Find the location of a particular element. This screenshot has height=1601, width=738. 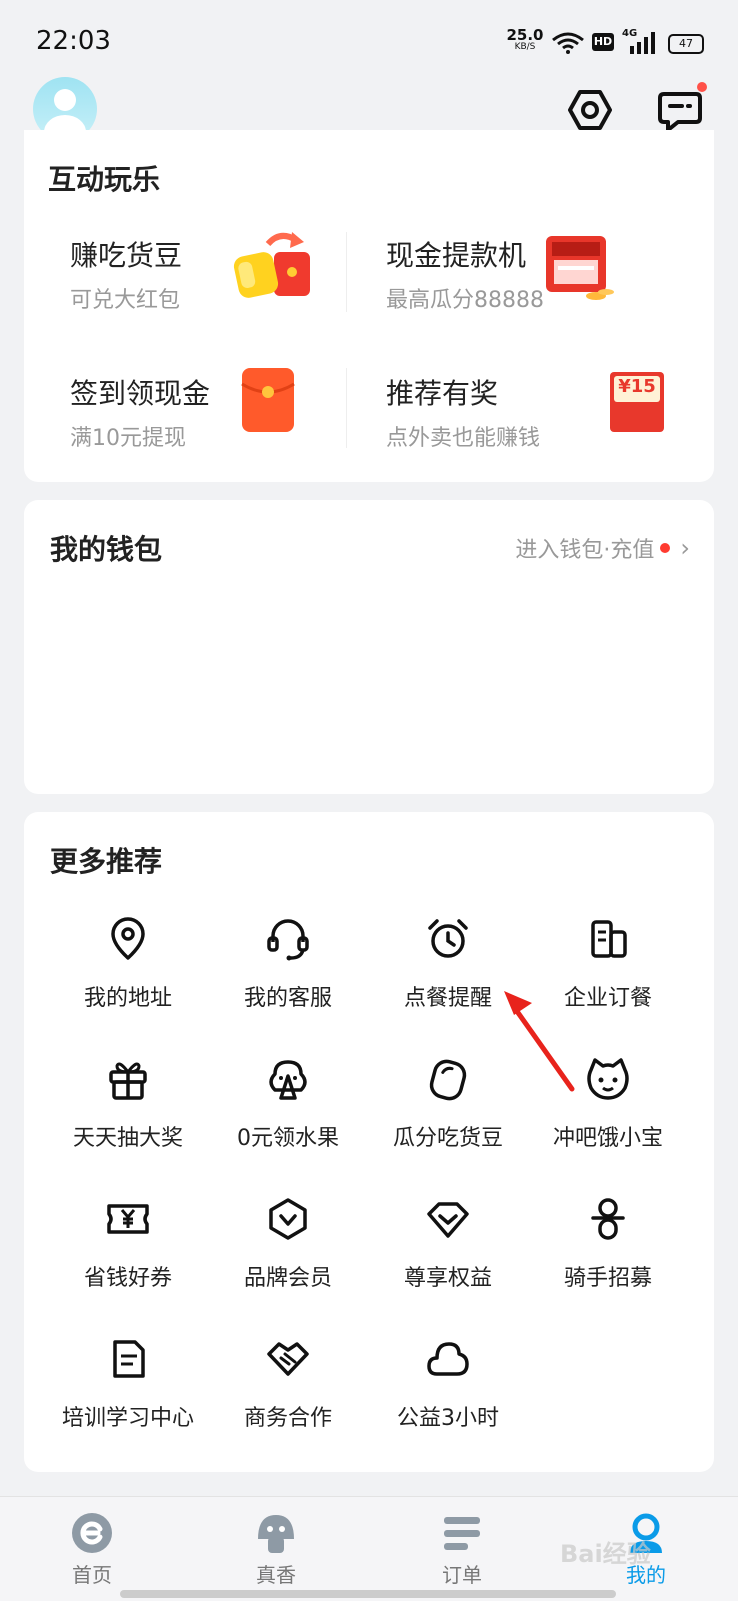

grid-item-daily-lottery: 天天抽大奖 is located at coordinates (128, 1111).